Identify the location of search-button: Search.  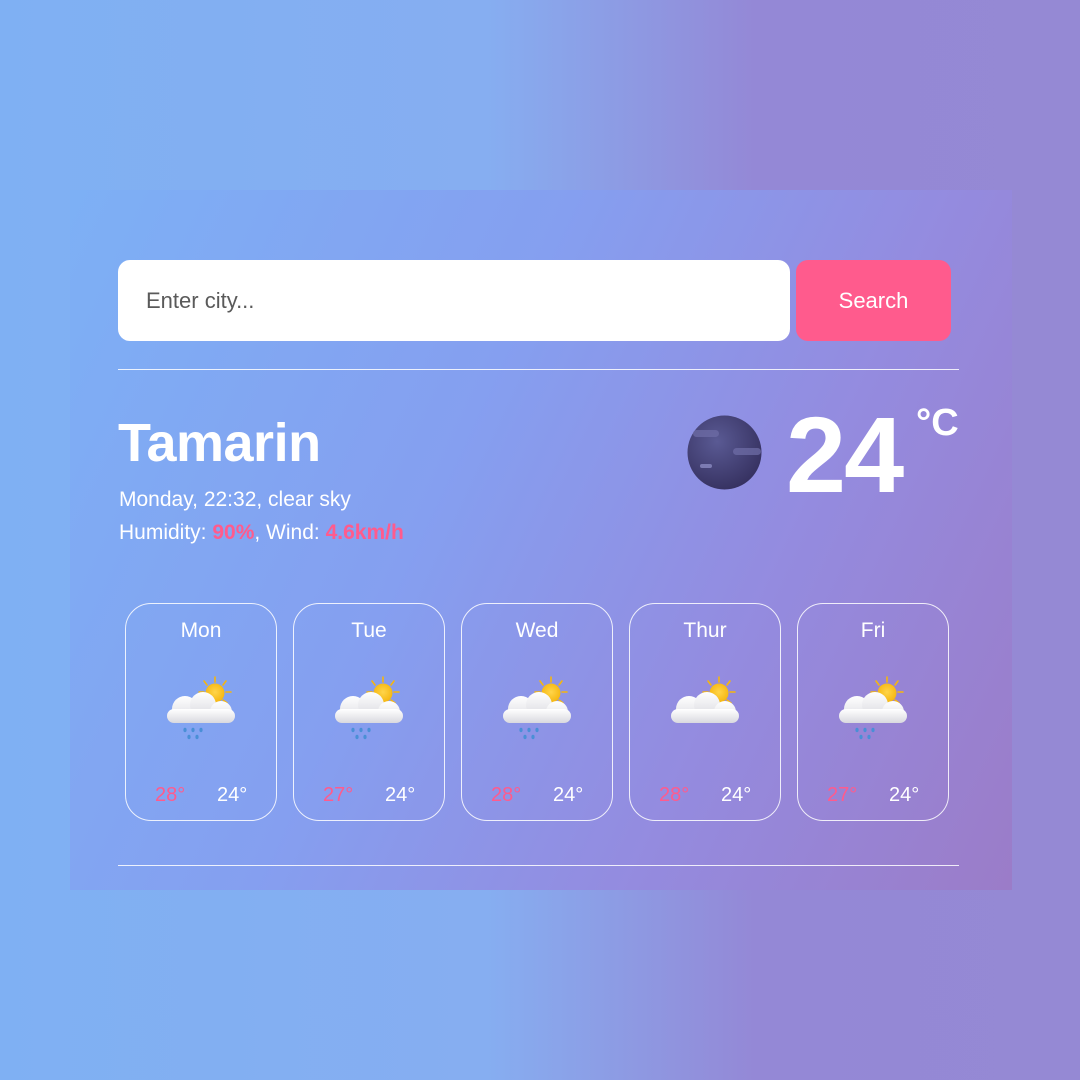
(873, 300).